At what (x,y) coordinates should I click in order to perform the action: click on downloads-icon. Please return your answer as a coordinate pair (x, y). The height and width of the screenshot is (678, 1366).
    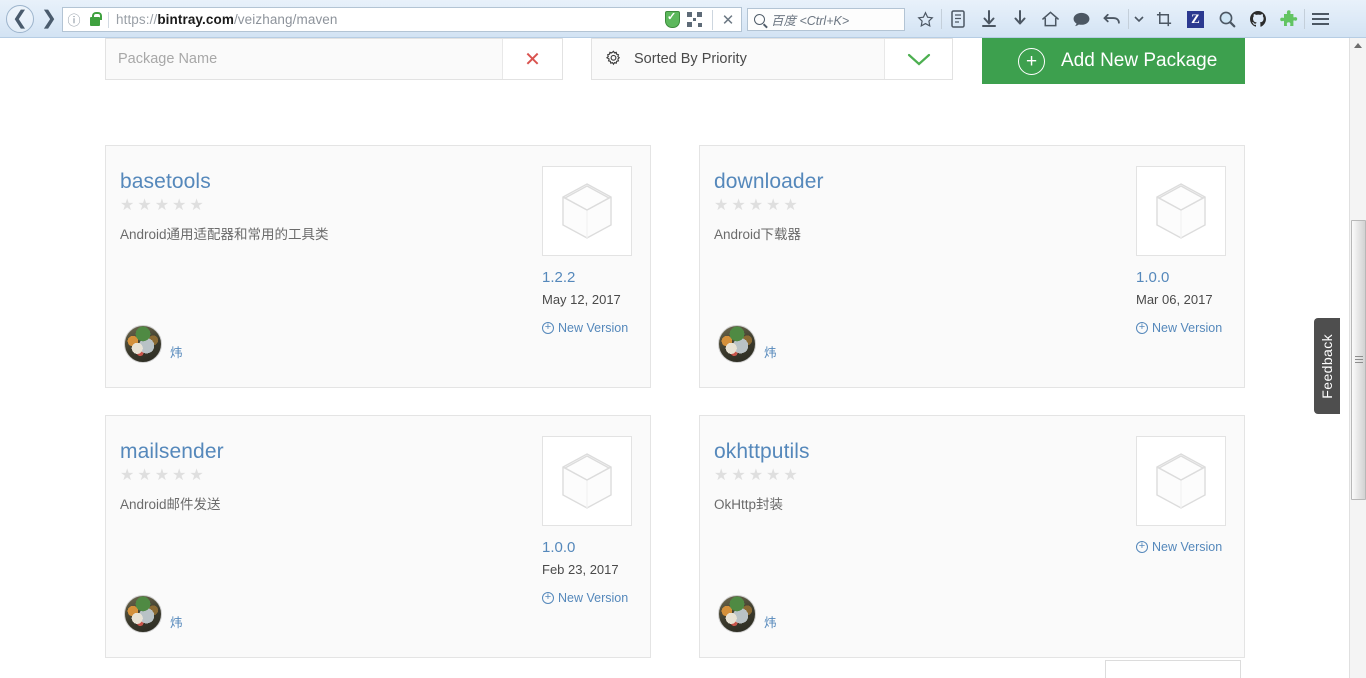
    Looking at the image, I should click on (1019, 19).